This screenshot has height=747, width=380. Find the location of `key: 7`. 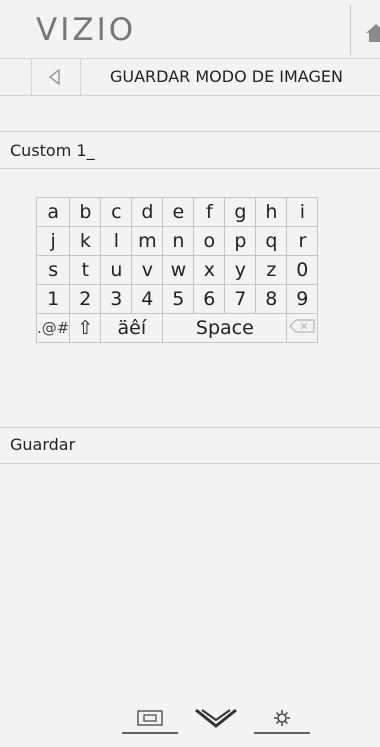

key: 7 is located at coordinates (240, 299).